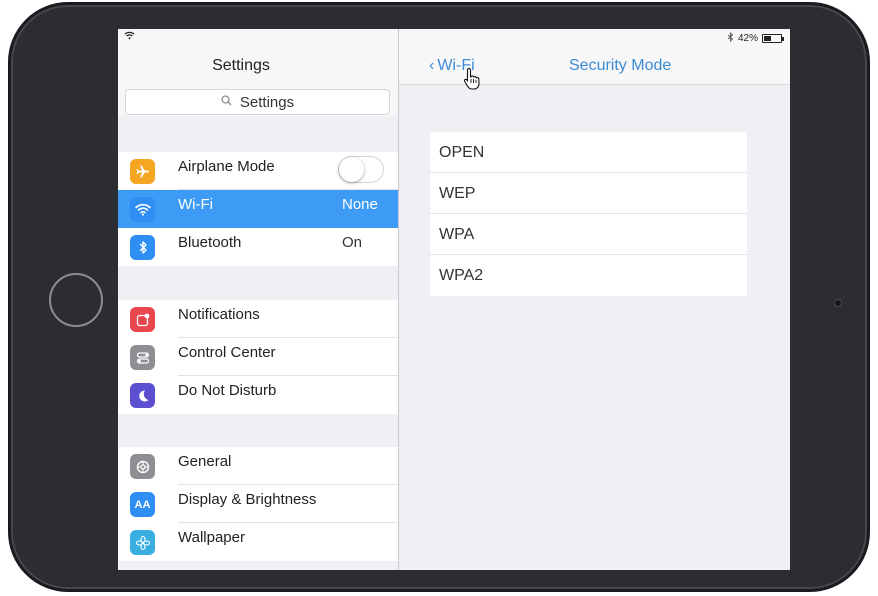  What do you see at coordinates (142, 395) in the screenshot?
I see `moon-icon` at bounding box center [142, 395].